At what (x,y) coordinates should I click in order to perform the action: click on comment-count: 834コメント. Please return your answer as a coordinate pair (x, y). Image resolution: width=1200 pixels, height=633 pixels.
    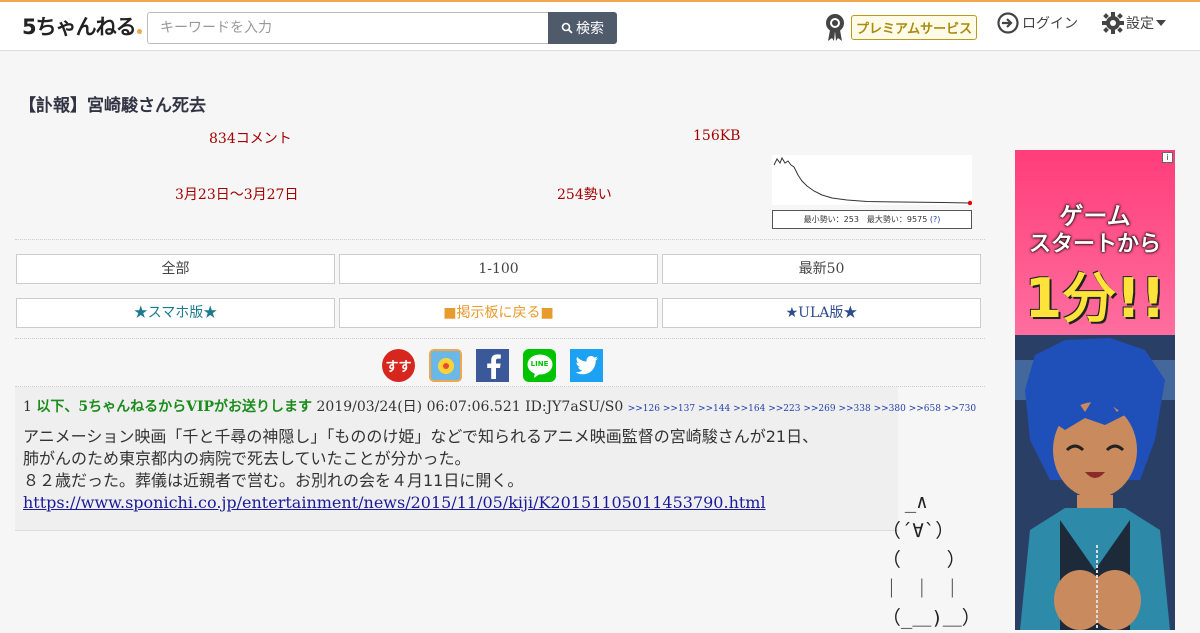
    Looking at the image, I should click on (250, 139).